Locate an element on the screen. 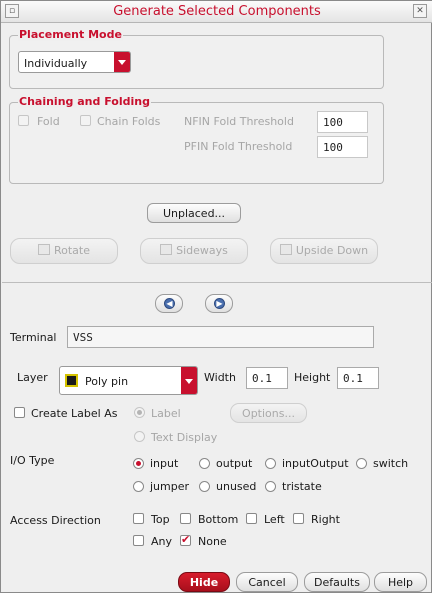 Image resolution: width=432 pixels, height=593 pixels. terminal-field: VSS is located at coordinates (220, 337).